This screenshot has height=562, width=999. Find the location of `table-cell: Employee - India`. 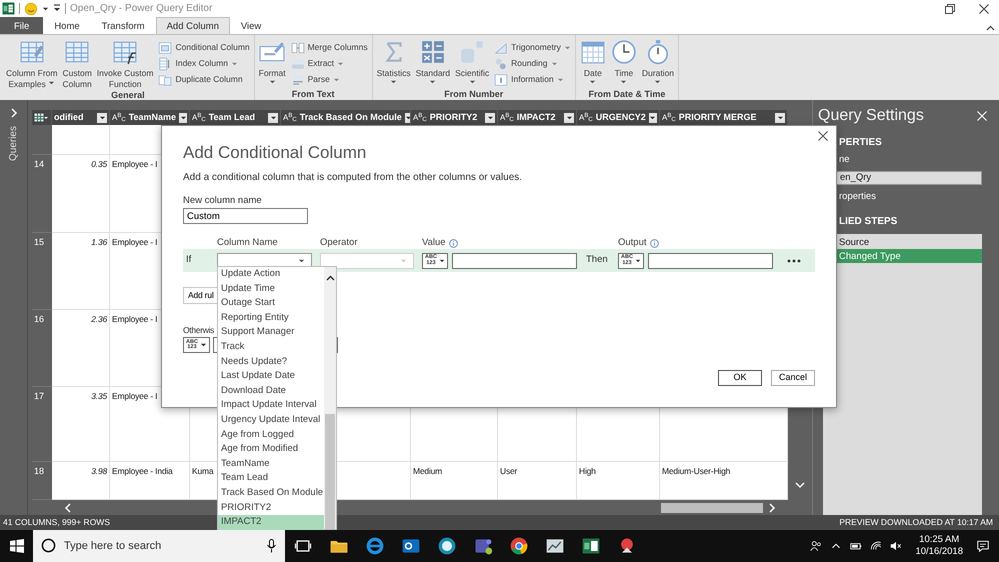

table-cell: Employee - India is located at coordinates (150, 481).